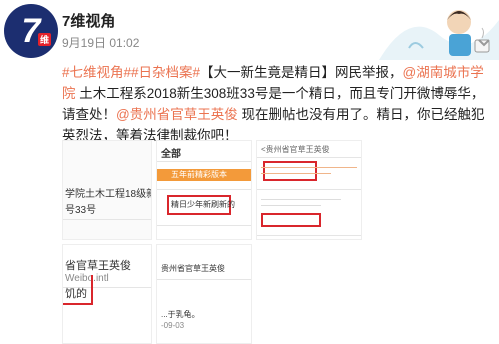 This screenshot has width=499, height=344. What do you see at coordinates (204, 294) in the screenshot?
I see `post-image-5: 贵州省官草王英俊 ...于乳龟。 -09-03` at bounding box center [204, 294].